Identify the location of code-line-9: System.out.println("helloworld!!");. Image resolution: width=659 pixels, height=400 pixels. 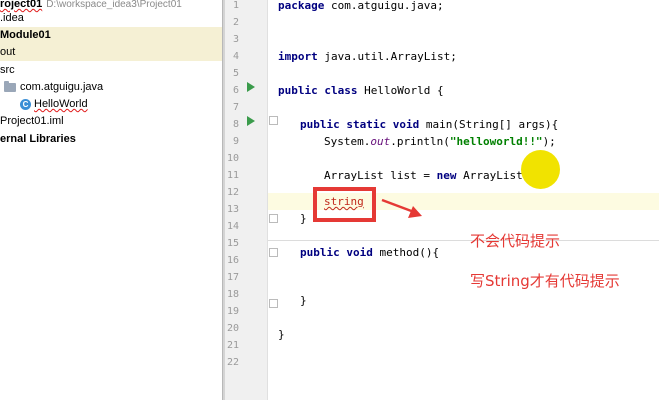
(440, 141).